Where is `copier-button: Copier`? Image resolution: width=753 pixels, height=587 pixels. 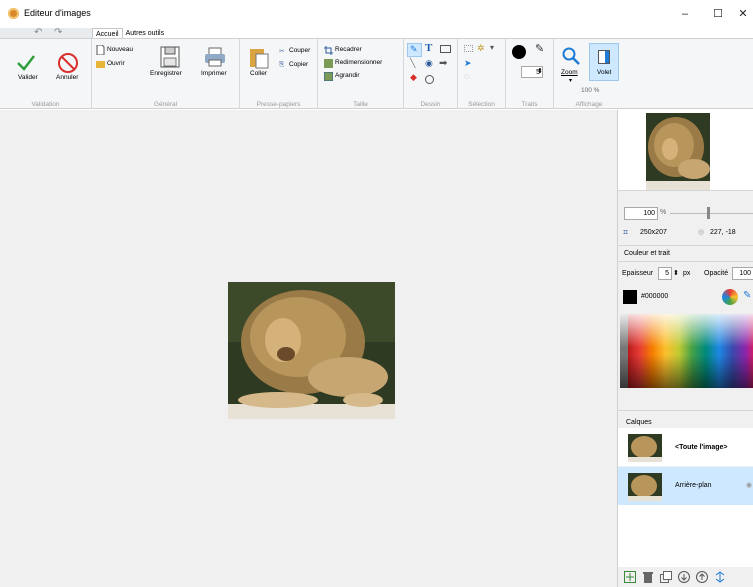
copier-button: Copier is located at coordinates (298, 64).